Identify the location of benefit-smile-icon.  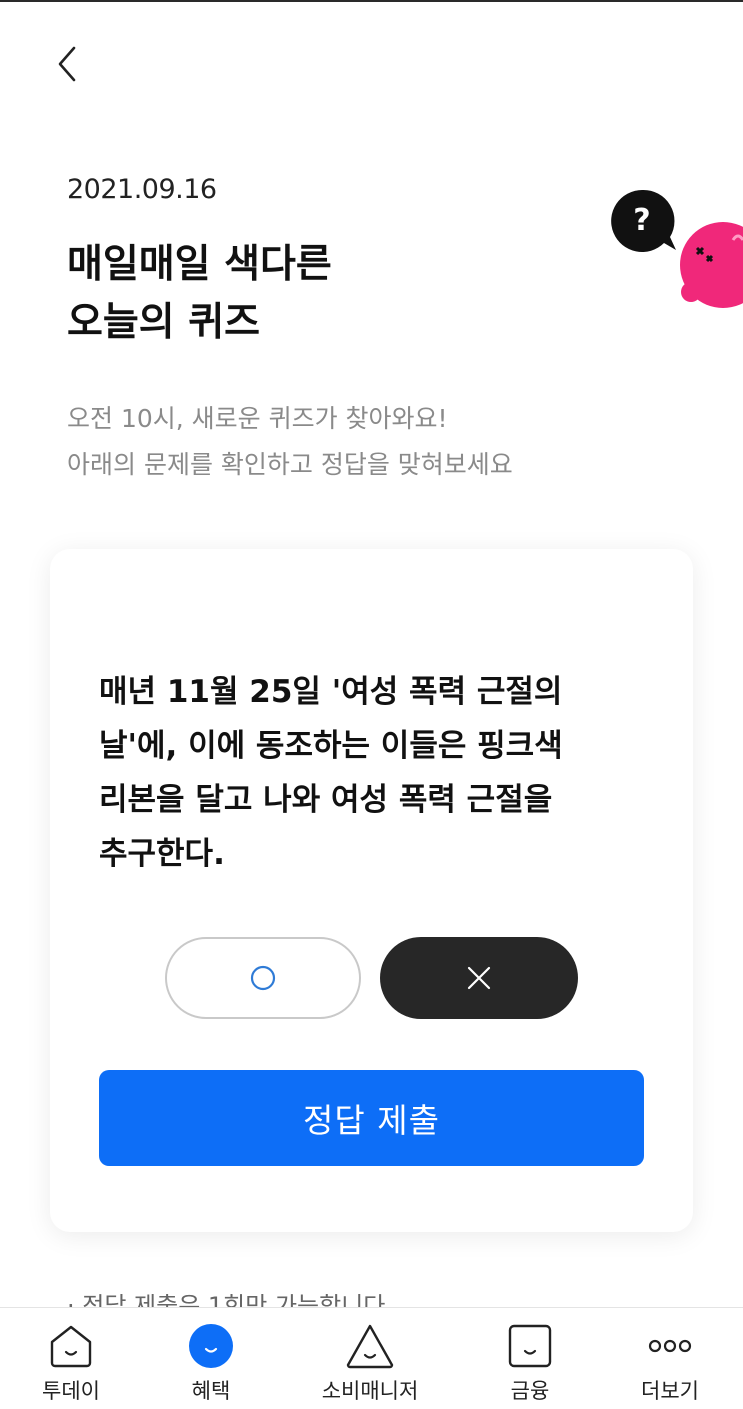
(211, 1346).